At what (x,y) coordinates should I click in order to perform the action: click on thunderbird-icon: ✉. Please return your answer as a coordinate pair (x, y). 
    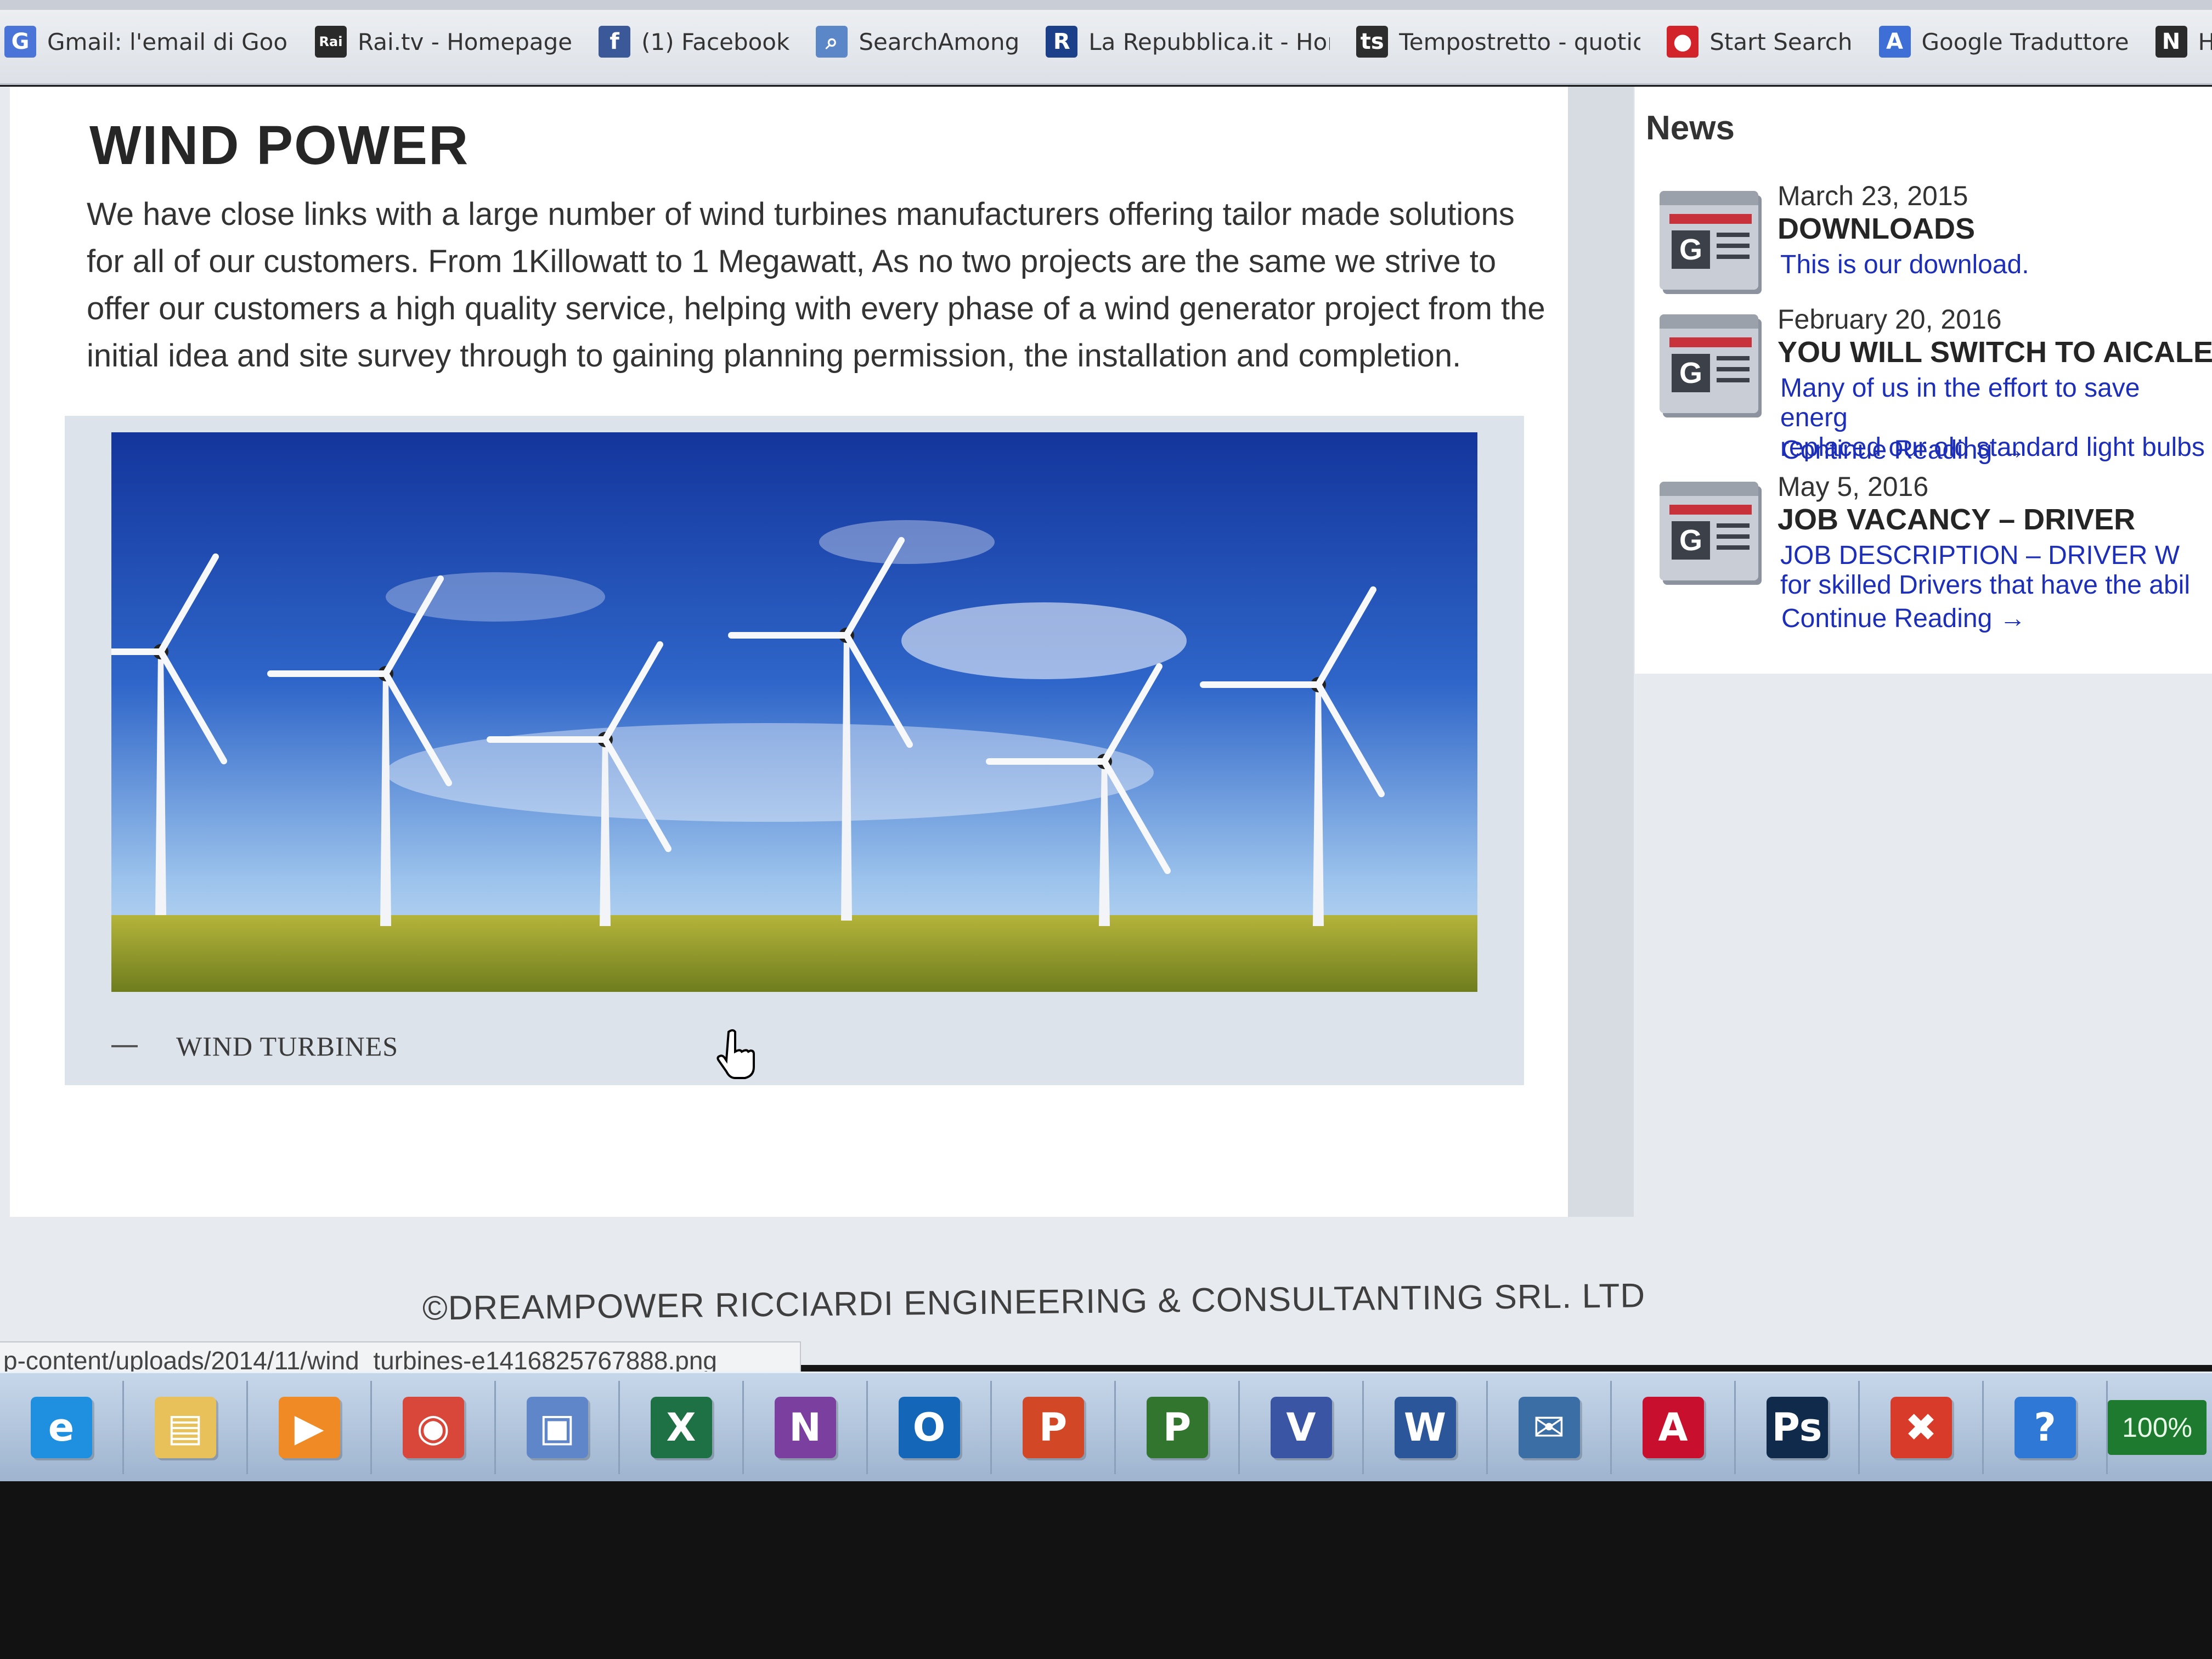
    Looking at the image, I should click on (1549, 1427).